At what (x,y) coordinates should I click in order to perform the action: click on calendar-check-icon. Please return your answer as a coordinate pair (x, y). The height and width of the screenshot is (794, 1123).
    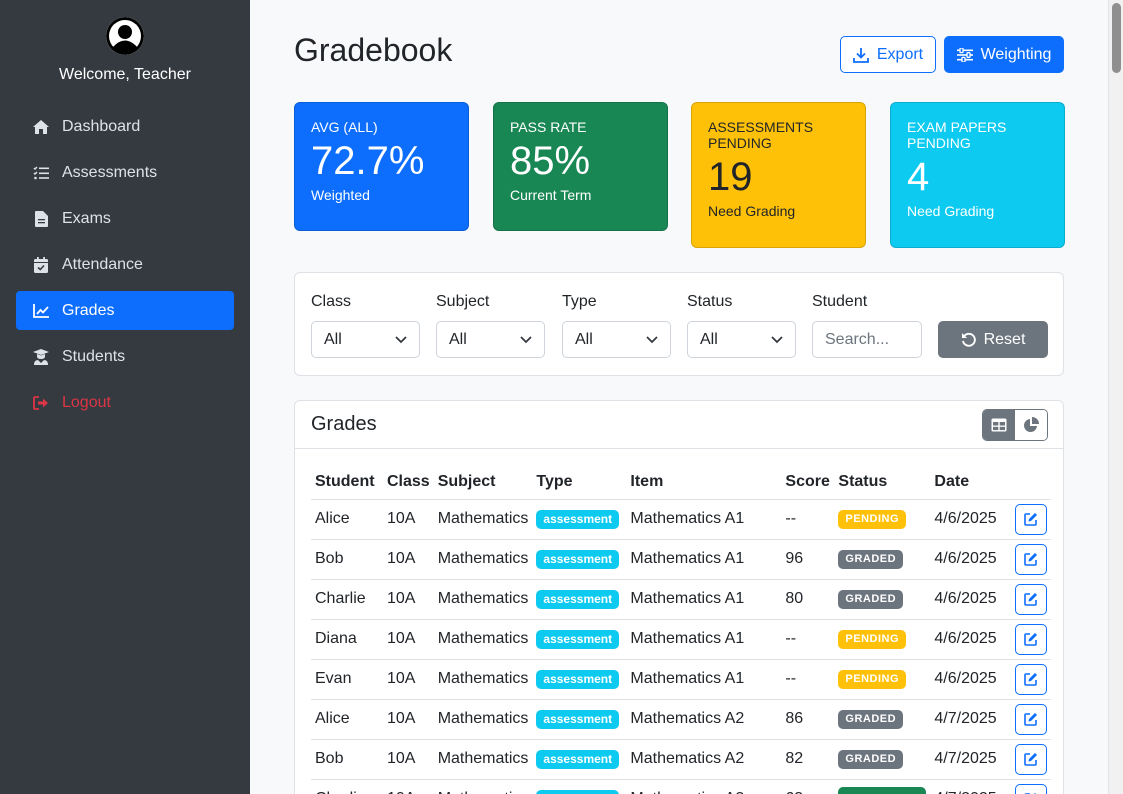
    Looking at the image, I should click on (41, 265).